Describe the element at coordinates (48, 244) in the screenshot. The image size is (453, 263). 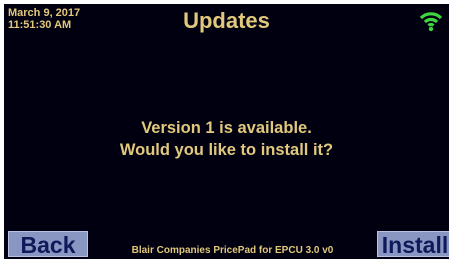
I see `back-button: Back` at that location.